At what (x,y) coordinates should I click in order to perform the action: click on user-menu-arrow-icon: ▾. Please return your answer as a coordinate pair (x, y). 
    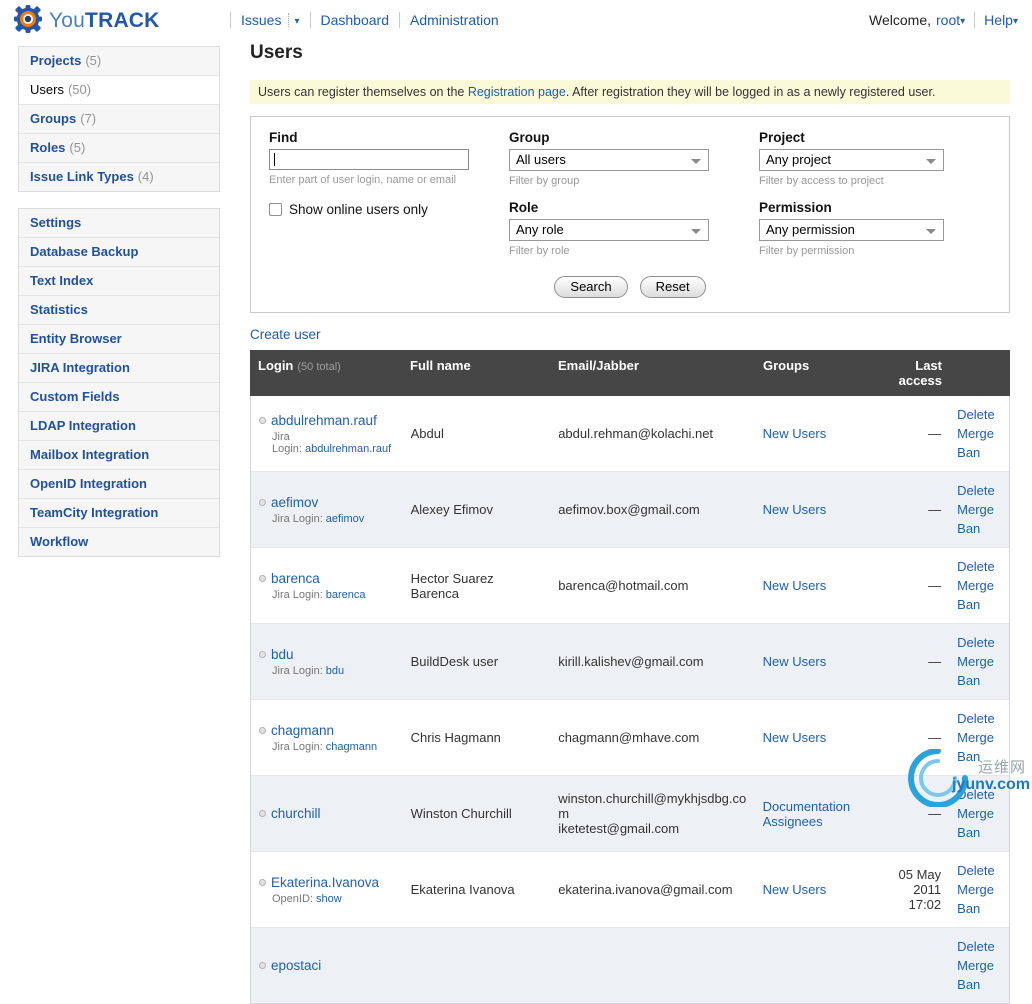
    Looking at the image, I should click on (962, 21).